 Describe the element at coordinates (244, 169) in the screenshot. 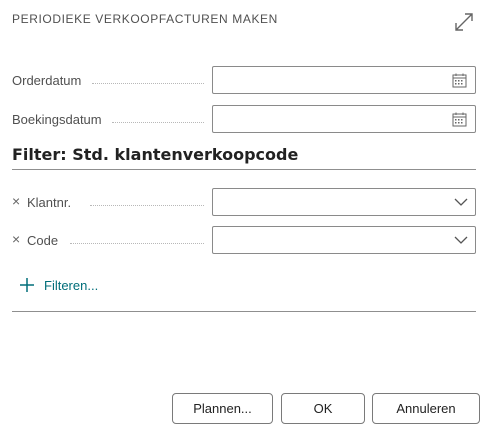

I see `section-divider` at that location.